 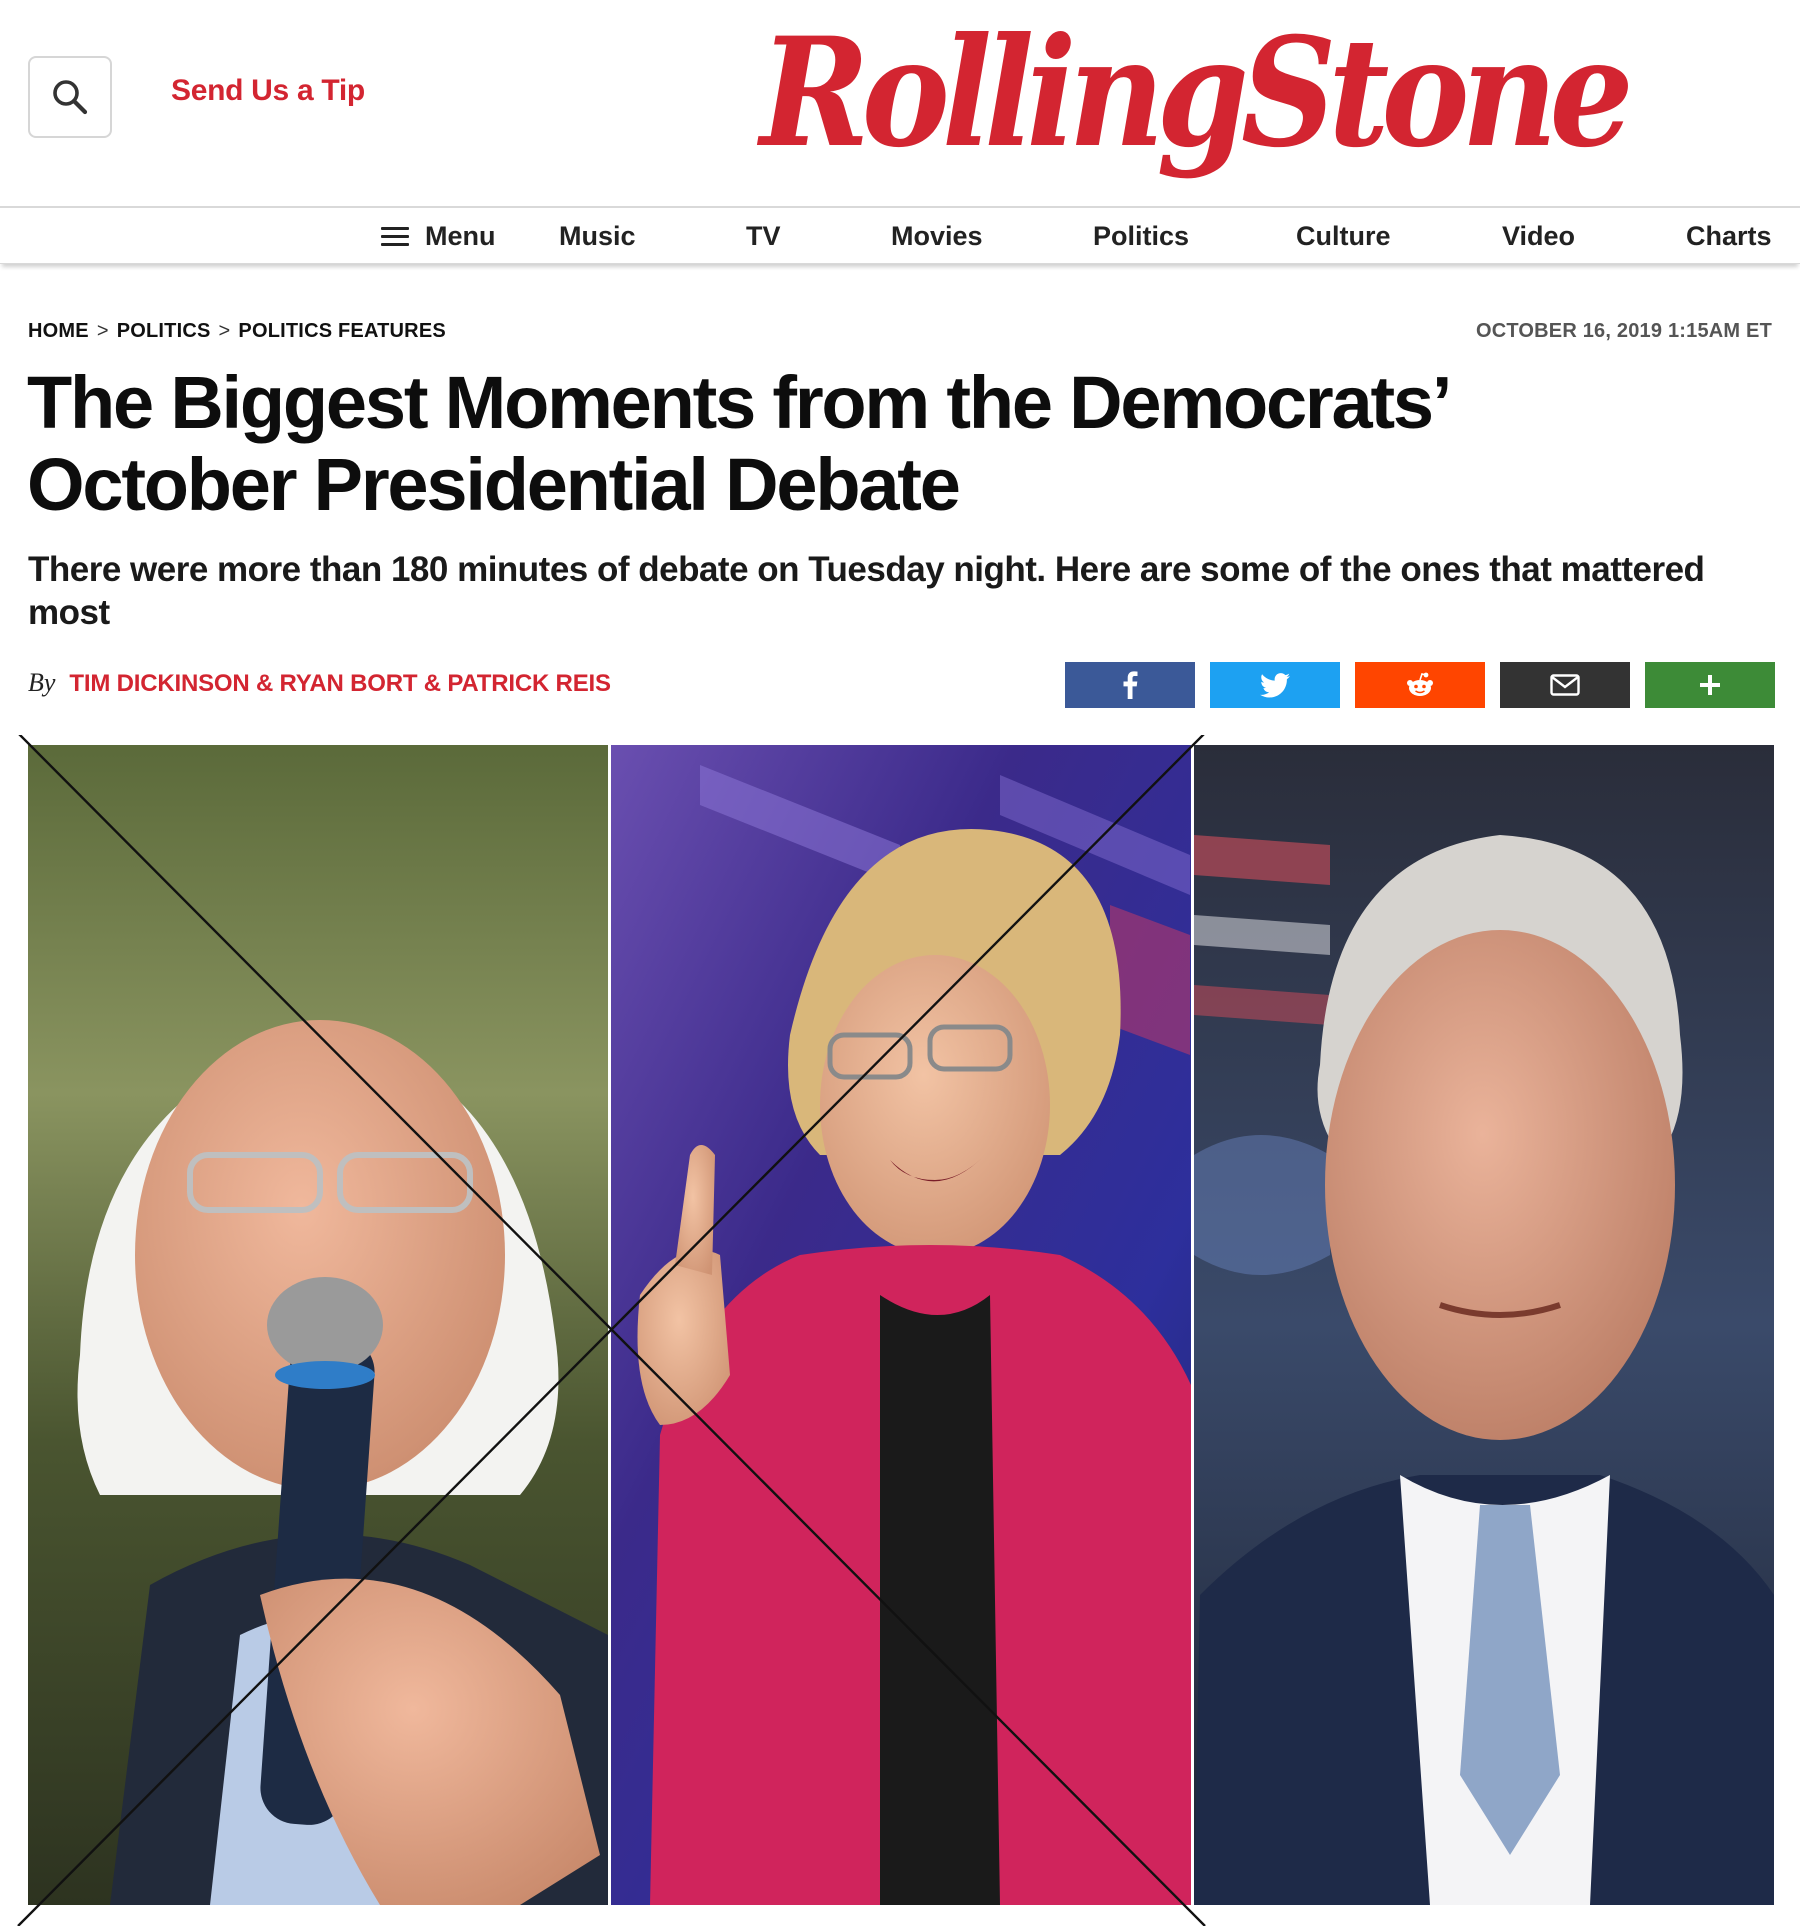 What do you see at coordinates (341, 331) in the screenshot?
I see `breadcrumb-politics-features: POLITICS FEATURES` at bounding box center [341, 331].